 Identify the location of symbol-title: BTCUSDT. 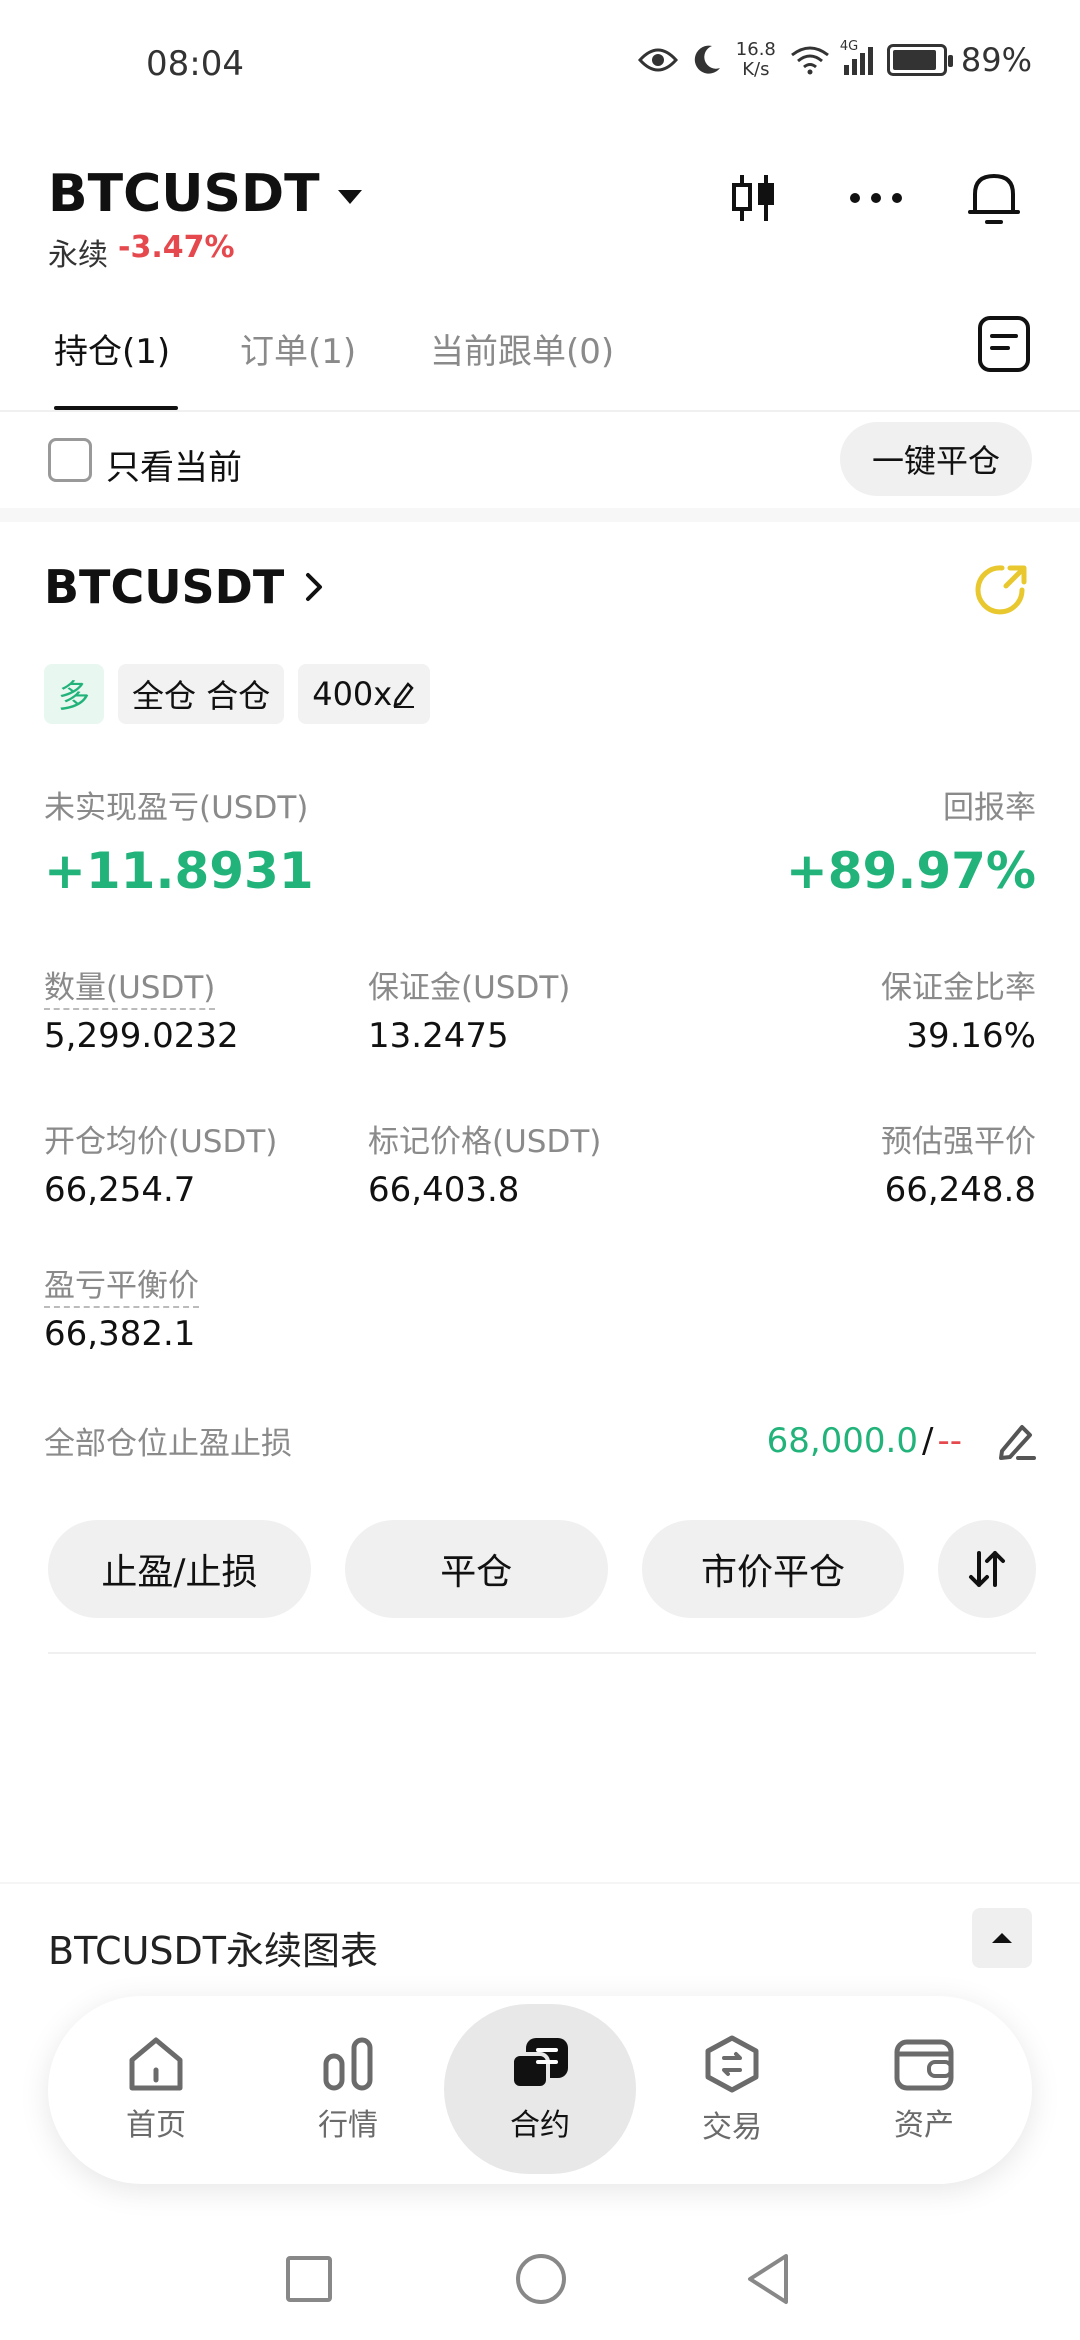
(184, 194).